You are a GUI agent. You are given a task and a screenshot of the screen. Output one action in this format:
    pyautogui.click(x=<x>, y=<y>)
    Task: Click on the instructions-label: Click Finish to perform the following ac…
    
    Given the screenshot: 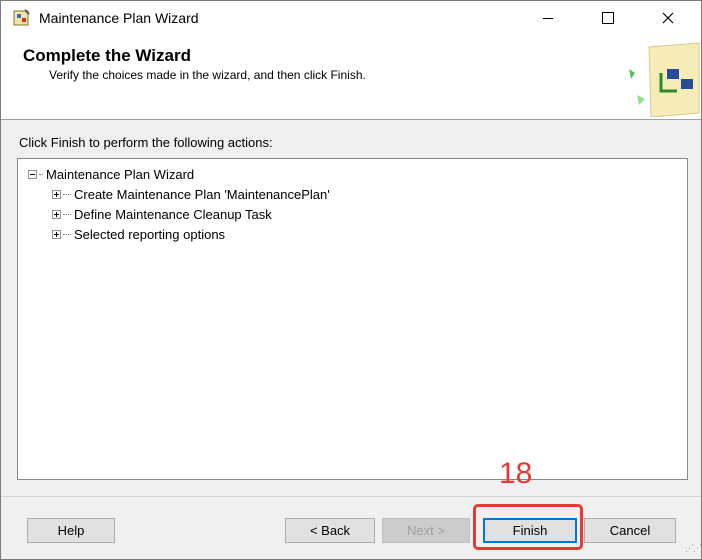 What is the action you would take?
    pyautogui.click(x=146, y=142)
    